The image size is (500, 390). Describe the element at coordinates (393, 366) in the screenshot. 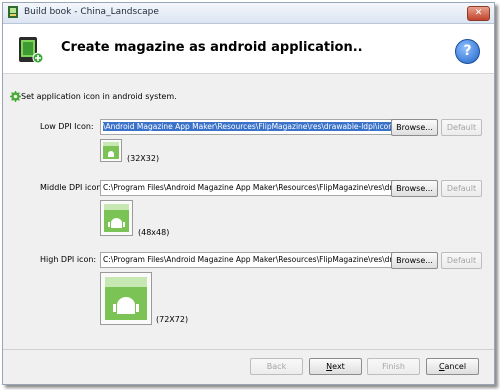

I see `finish-button: Finish` at that location.